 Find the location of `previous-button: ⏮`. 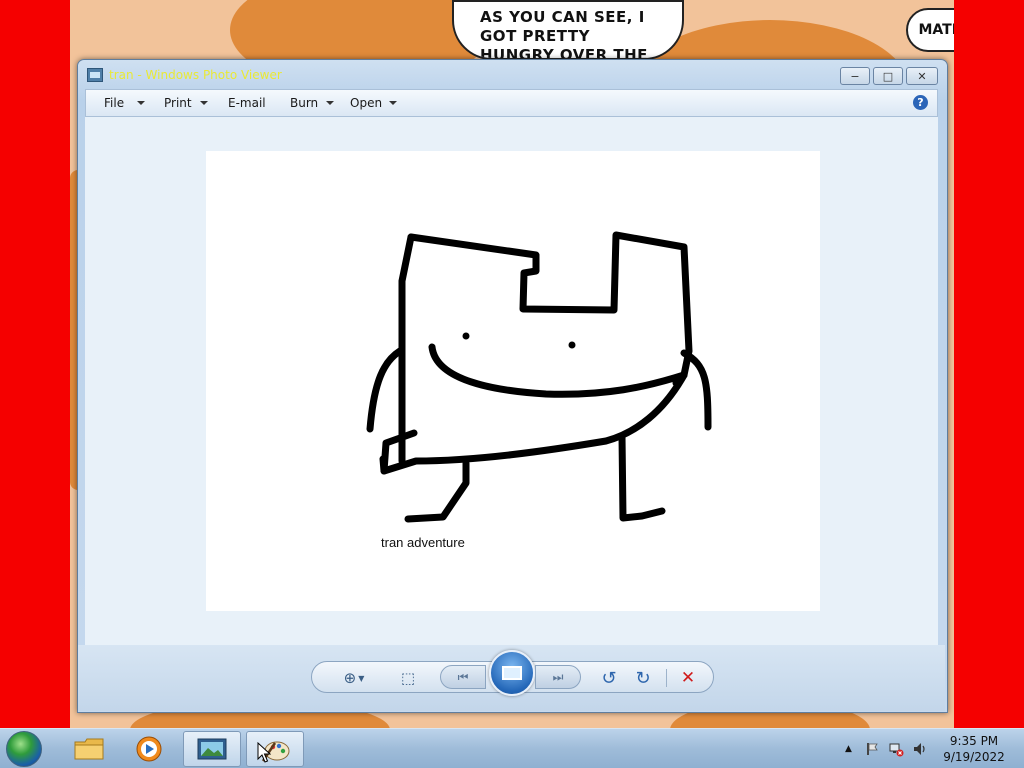

previous-button: ⏮ is located at coordinates (463, 677).